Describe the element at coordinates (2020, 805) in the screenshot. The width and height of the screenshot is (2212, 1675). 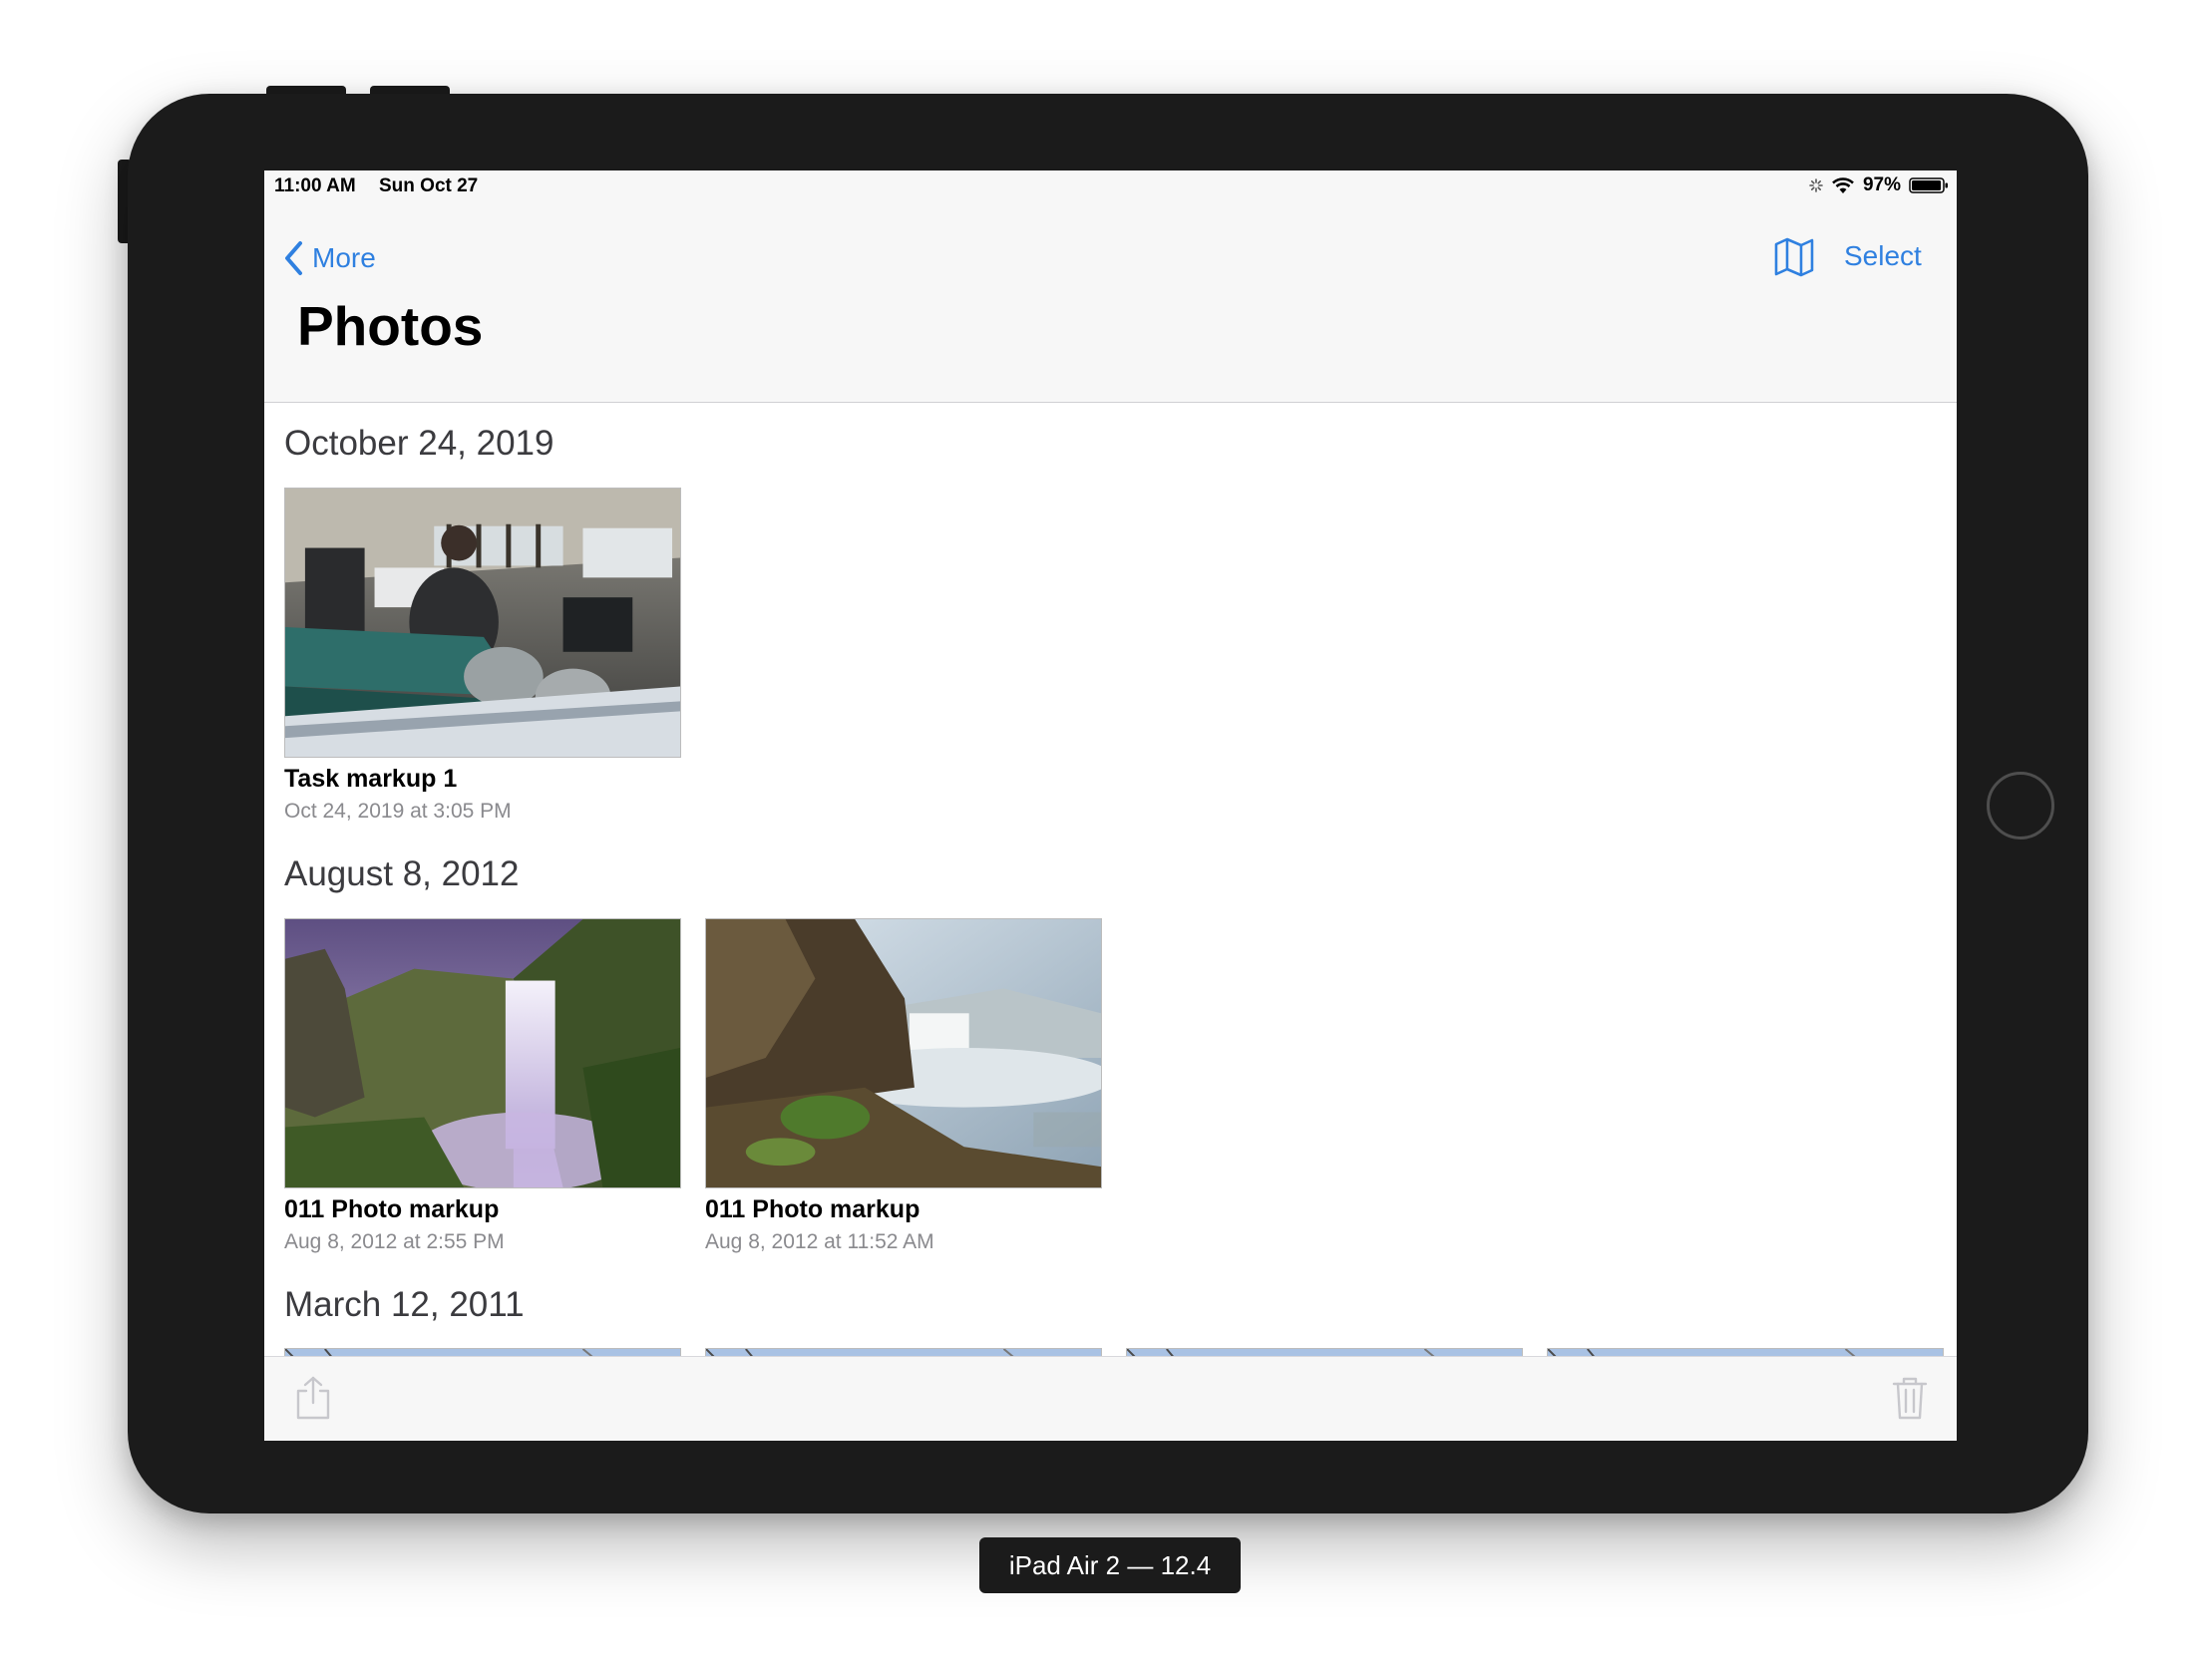
I see `home-button` at that location.